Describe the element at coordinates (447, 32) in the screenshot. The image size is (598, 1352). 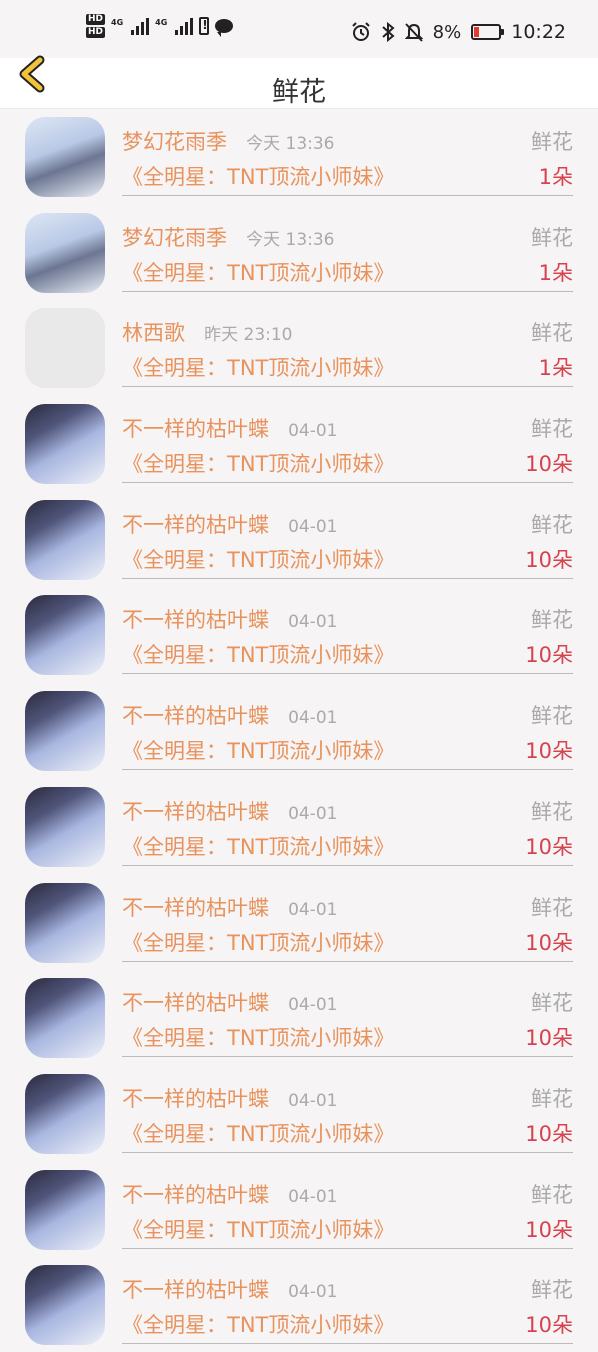
I see `battery-percent: 8%` at that location.